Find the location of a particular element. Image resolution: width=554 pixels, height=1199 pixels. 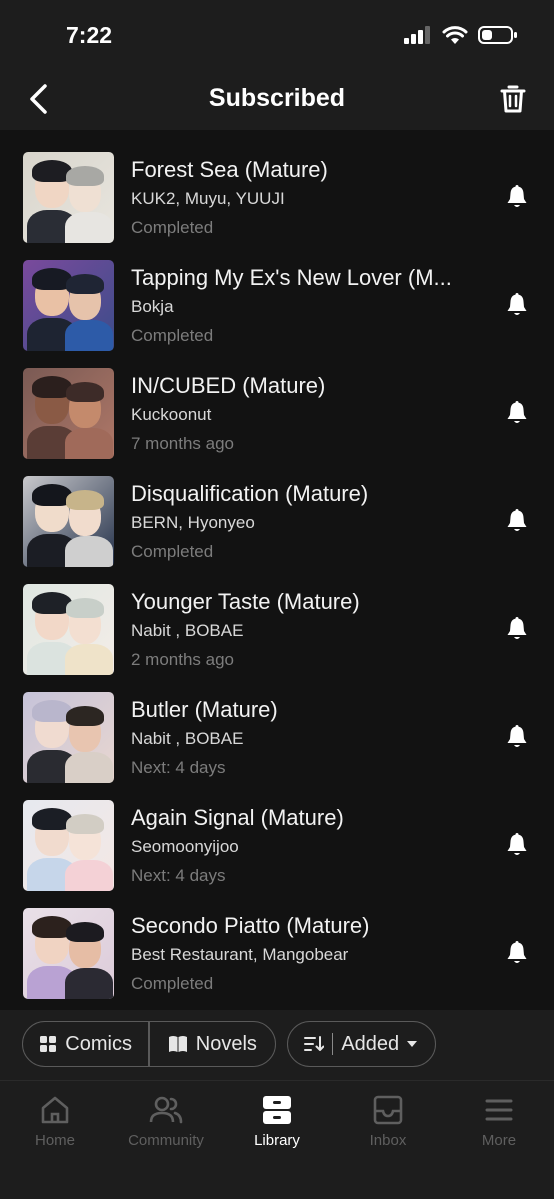

item-title: IN/CUBED (Mature) is located at coordinates (228, 385).